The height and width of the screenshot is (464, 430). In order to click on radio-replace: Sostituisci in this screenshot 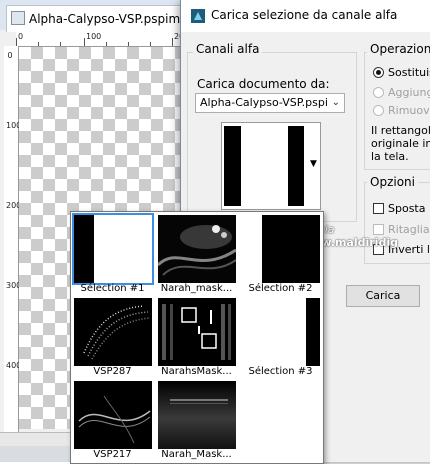, I will do `click(401, 72)`.